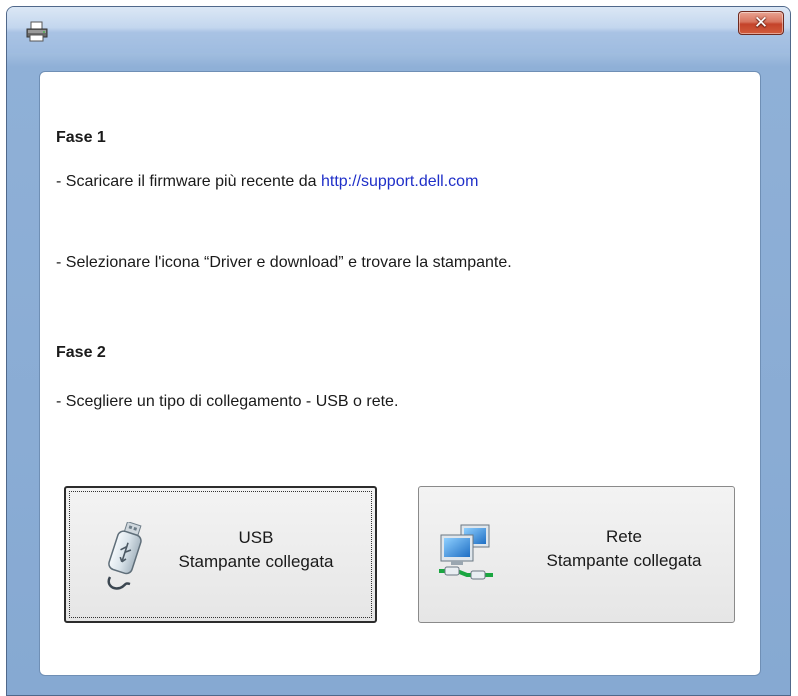 This screenshot has height=696, width=798. Describe the element at coordinates (256, 537) in the screenshot. I see `usb-button-title: USB` at that location.